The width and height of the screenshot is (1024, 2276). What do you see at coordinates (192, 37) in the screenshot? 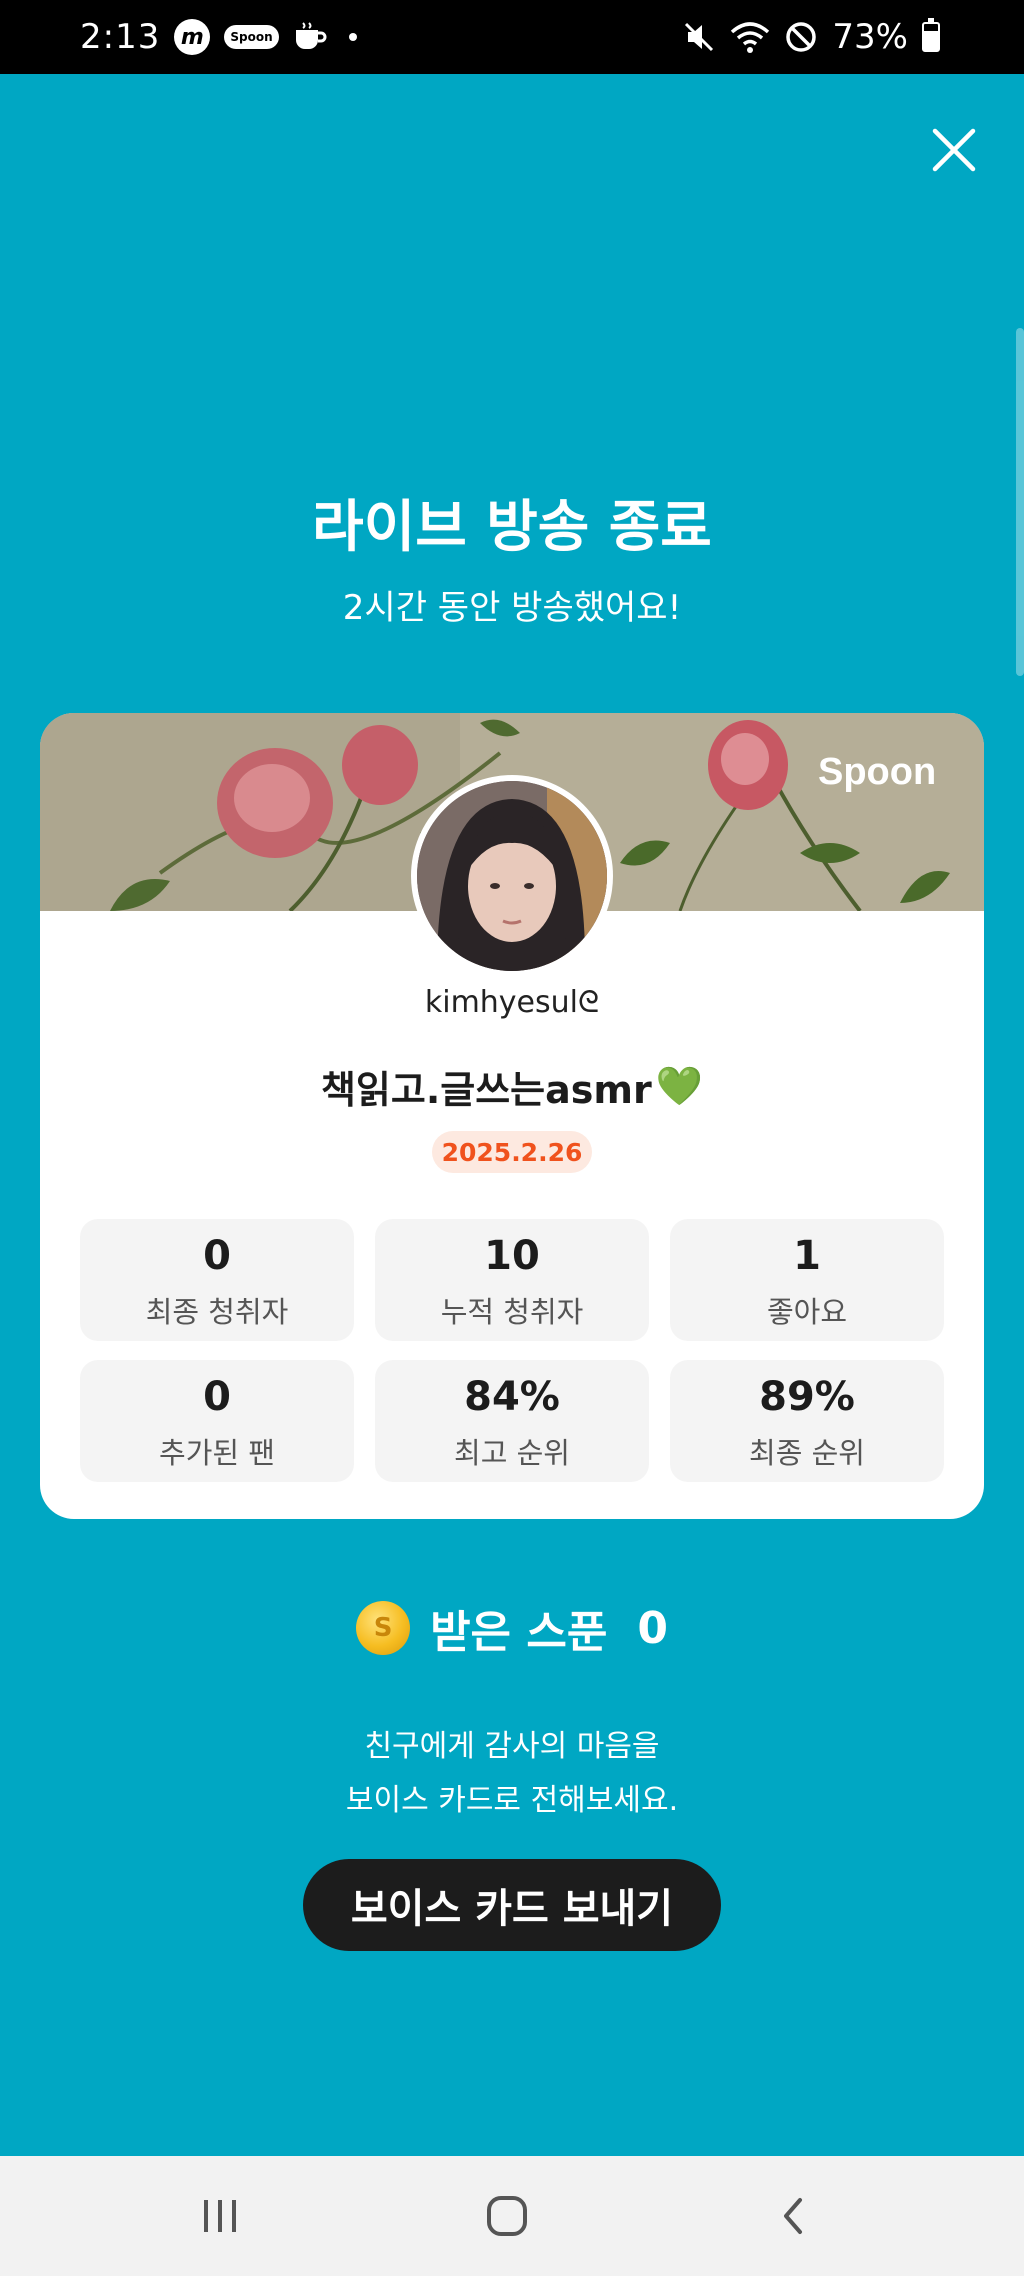
I see `m-app-icon: m` at bounding box center [192, 37].